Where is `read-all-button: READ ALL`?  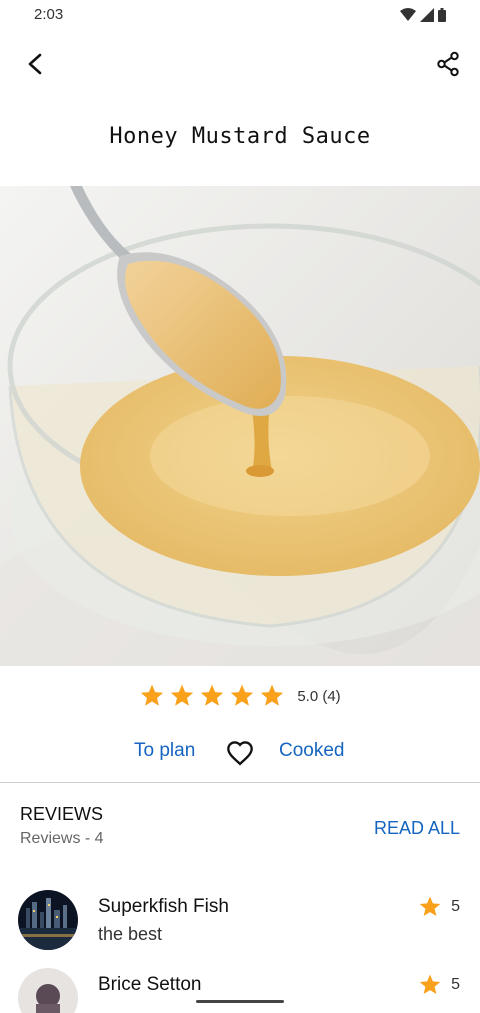 read-all-button: READ ALL is located at coordinates (417, 828).